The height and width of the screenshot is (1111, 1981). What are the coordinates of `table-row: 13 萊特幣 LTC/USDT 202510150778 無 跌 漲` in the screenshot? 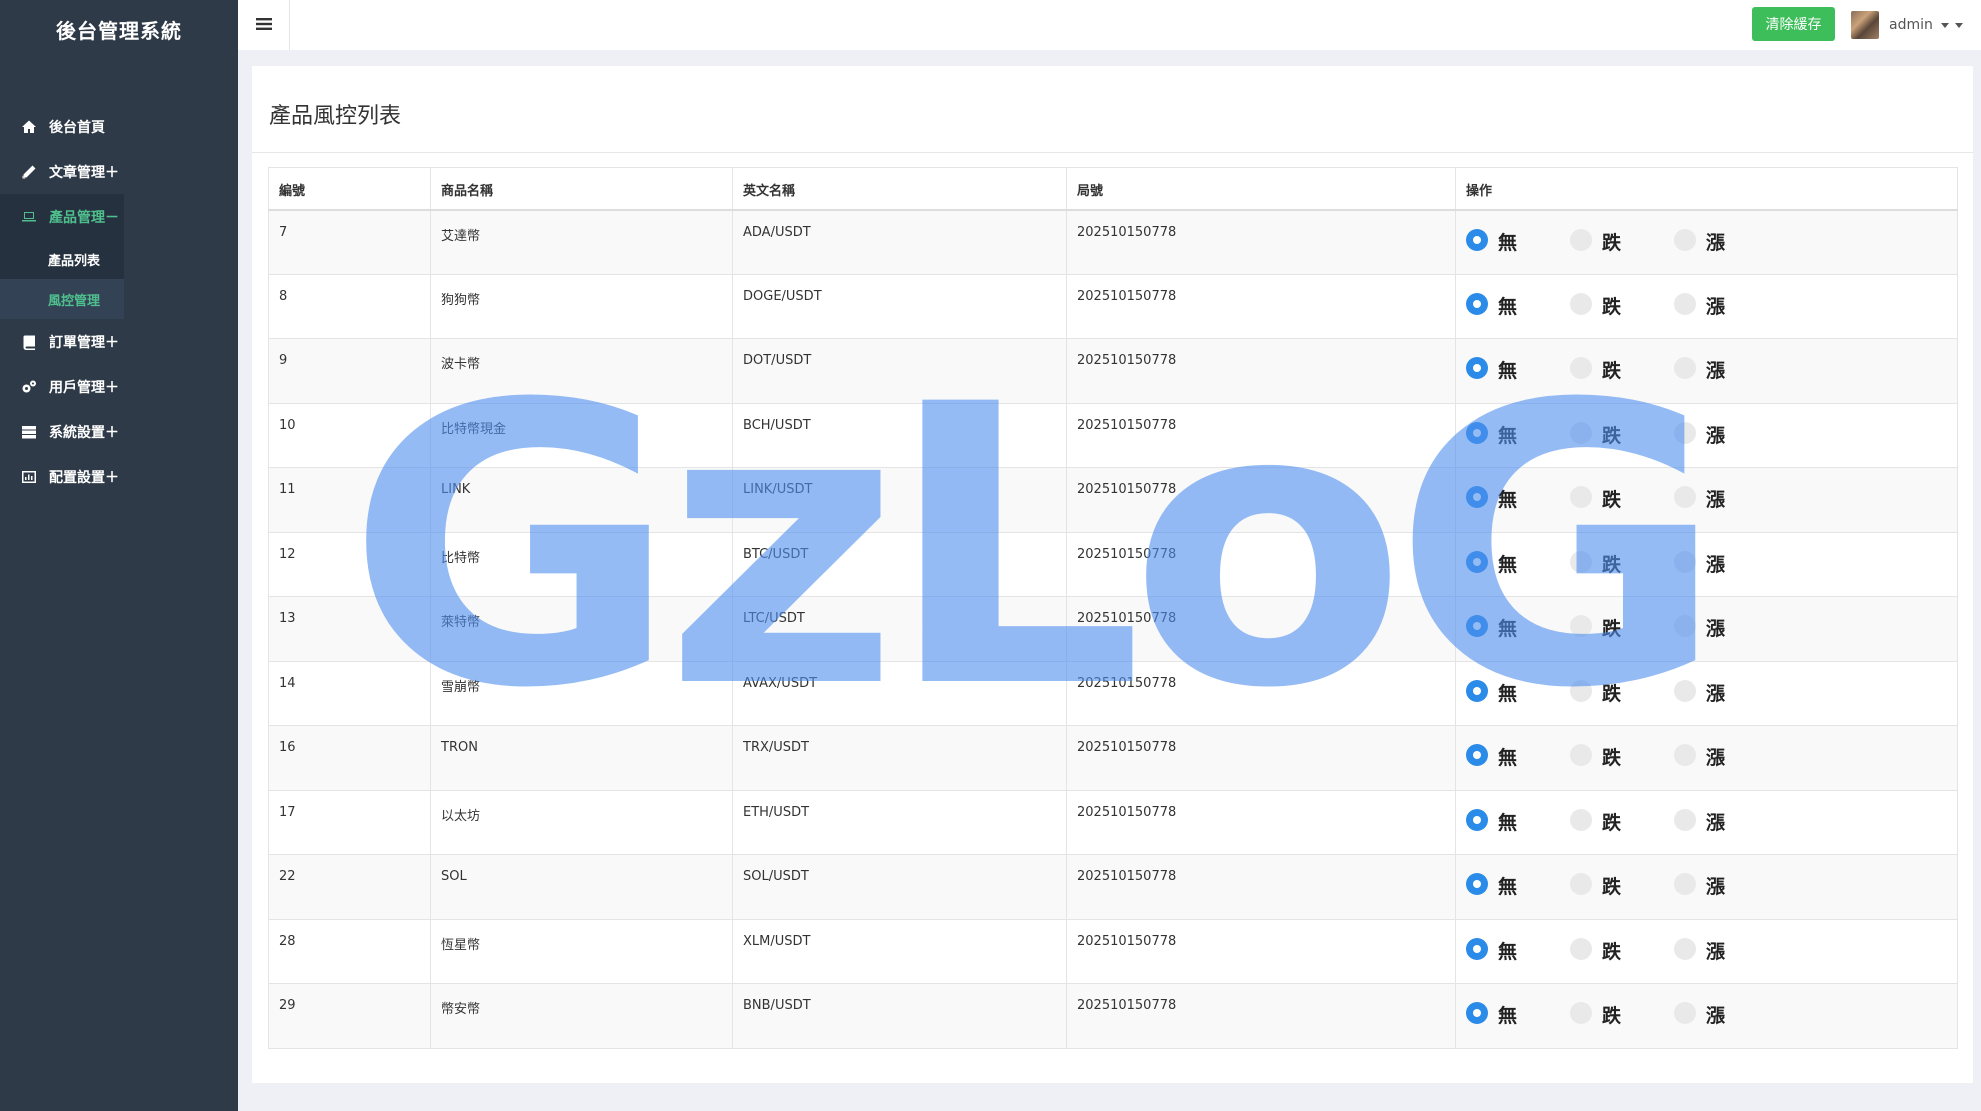 It's located at (1113, 629).